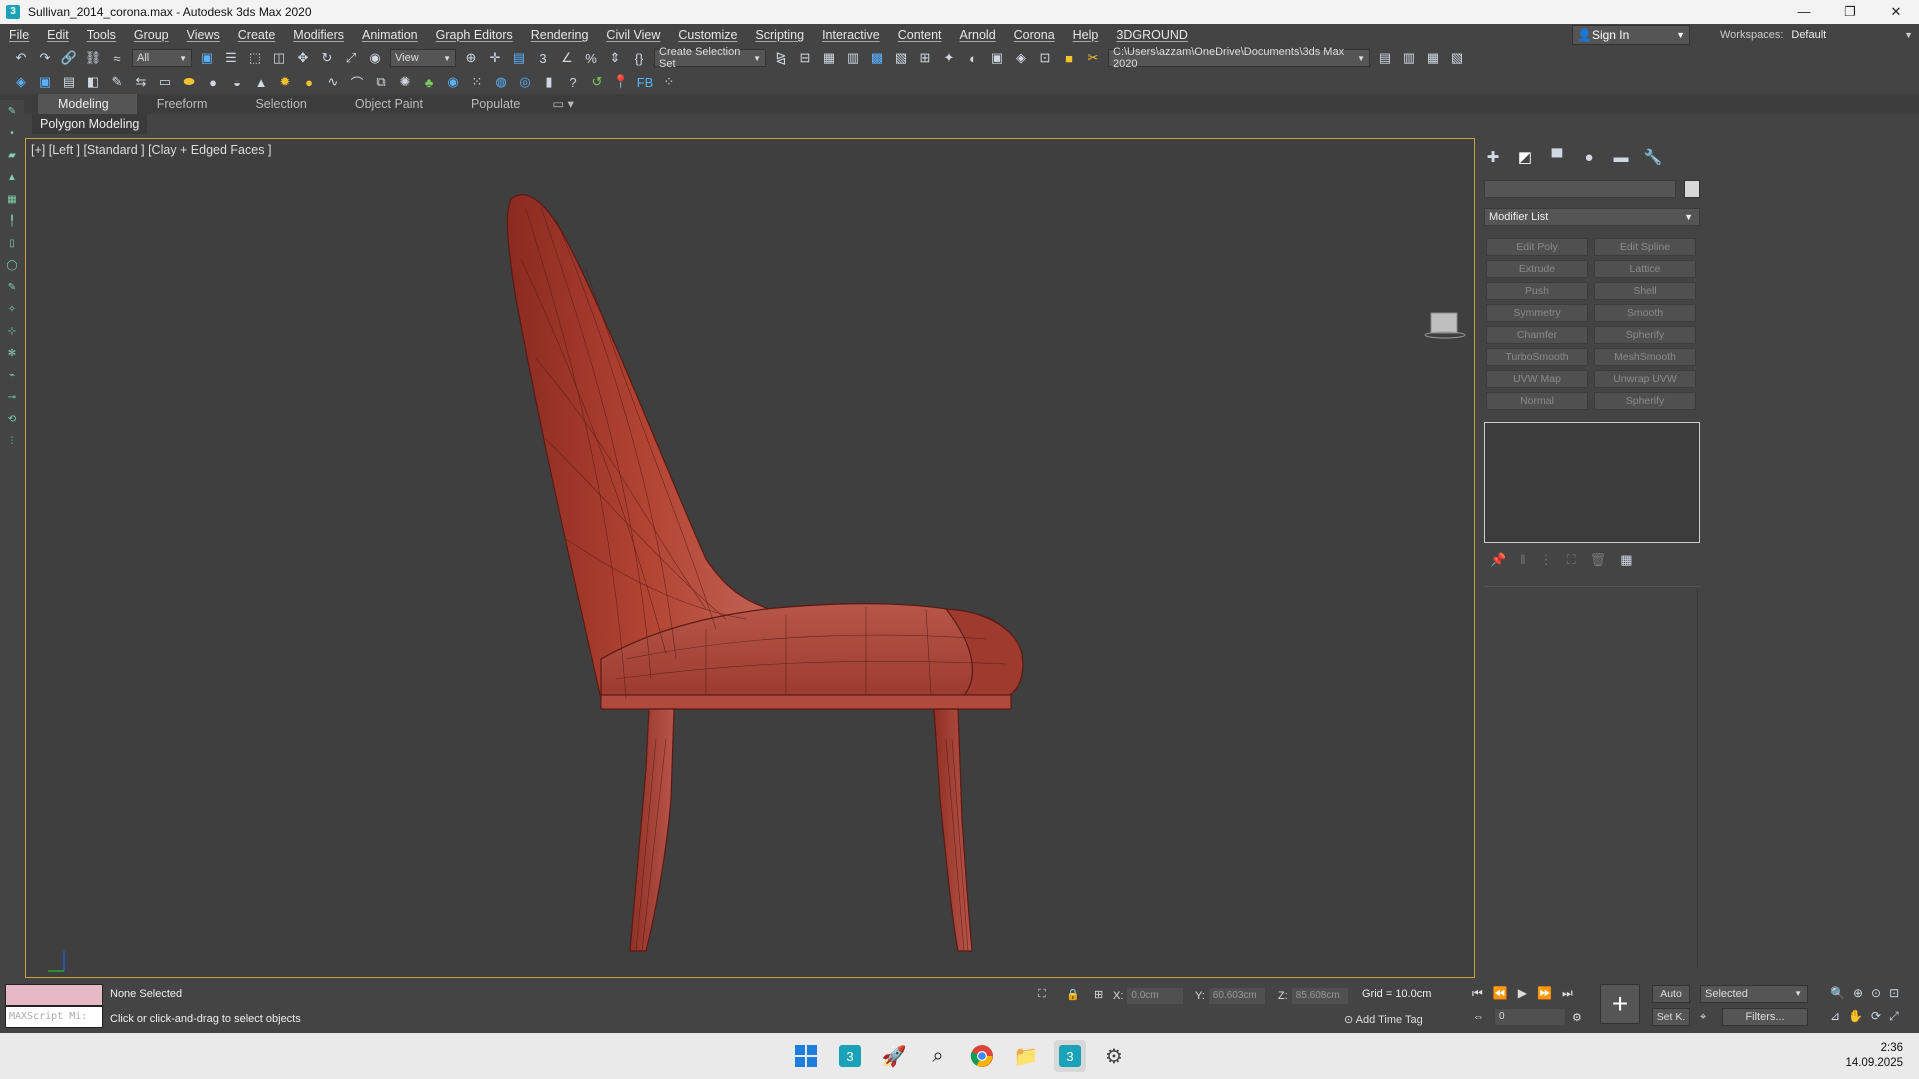 This screenshot has width=1919, height=1079. Describe the element at coordinates (1645, 247) in the screenshot. I see `modifier-edit-spline-button: Edit Spline` at that location.